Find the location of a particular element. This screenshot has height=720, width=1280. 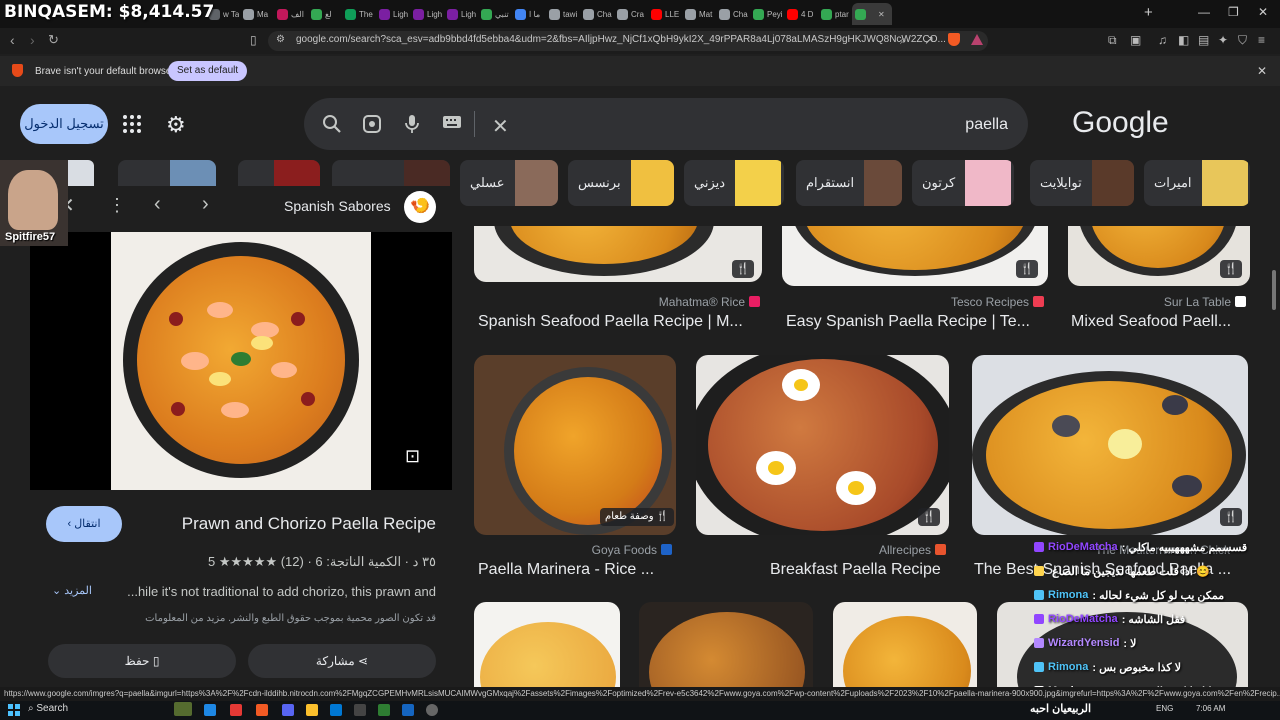

browser-tab: ptar is located at coordinates (834, 14).